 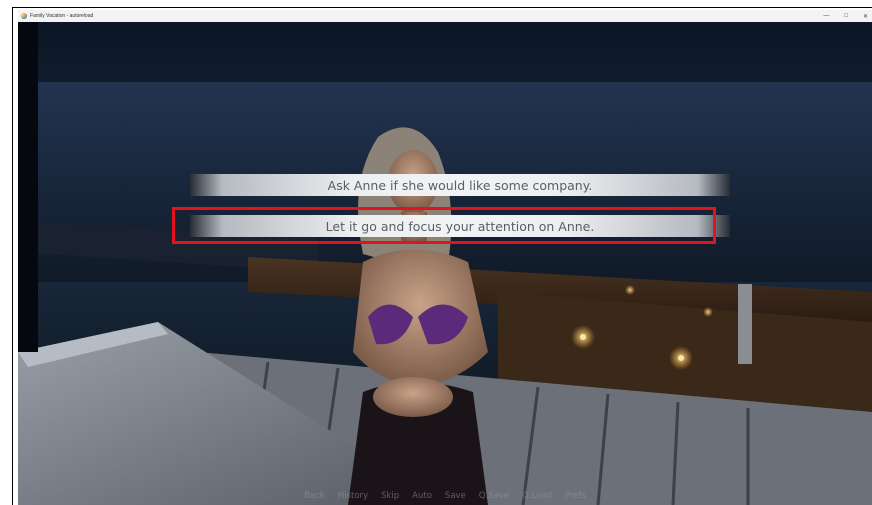 I want to click on maximize-button: □, so click(x=846, y=16).